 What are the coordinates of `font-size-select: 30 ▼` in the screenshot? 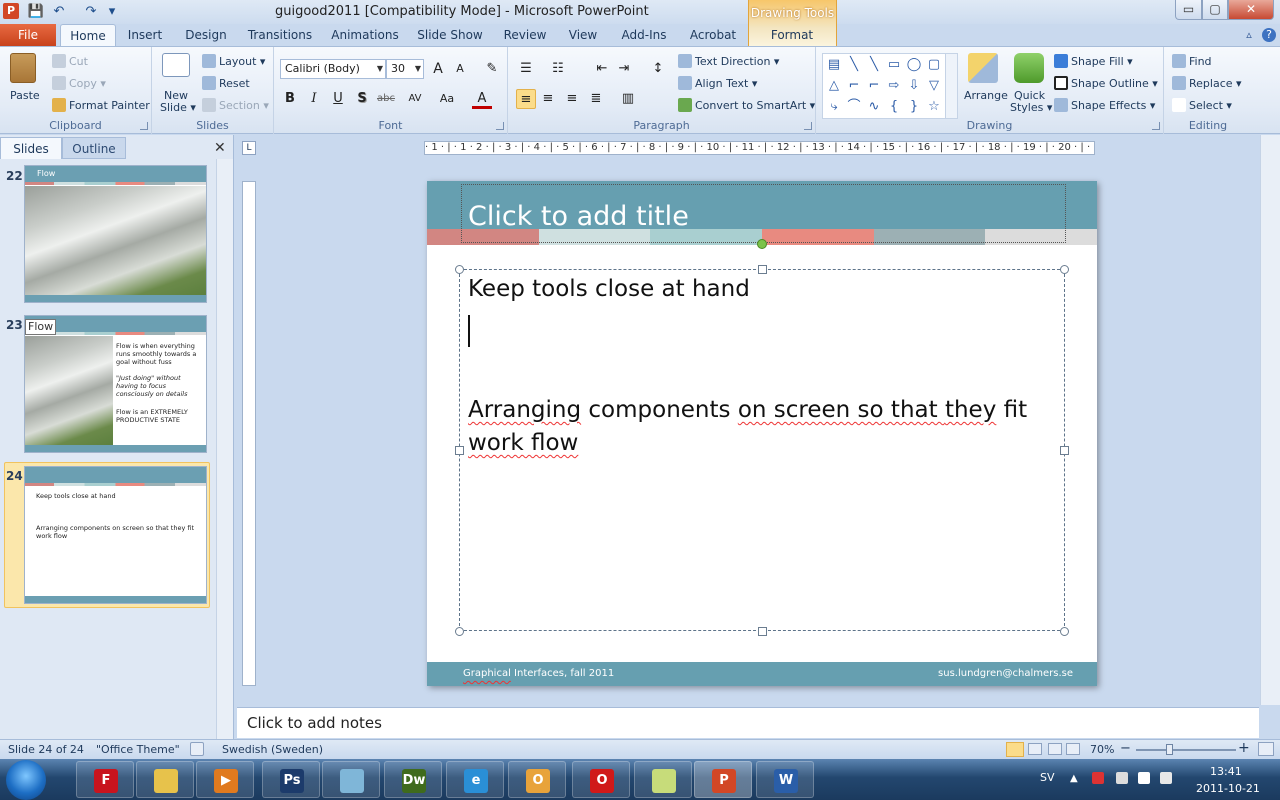 It's located at (405, 69).